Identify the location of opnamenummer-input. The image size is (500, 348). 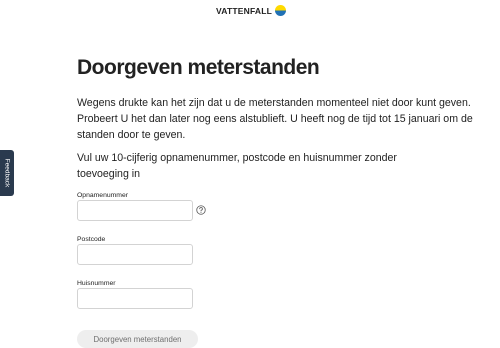
(135, 210).